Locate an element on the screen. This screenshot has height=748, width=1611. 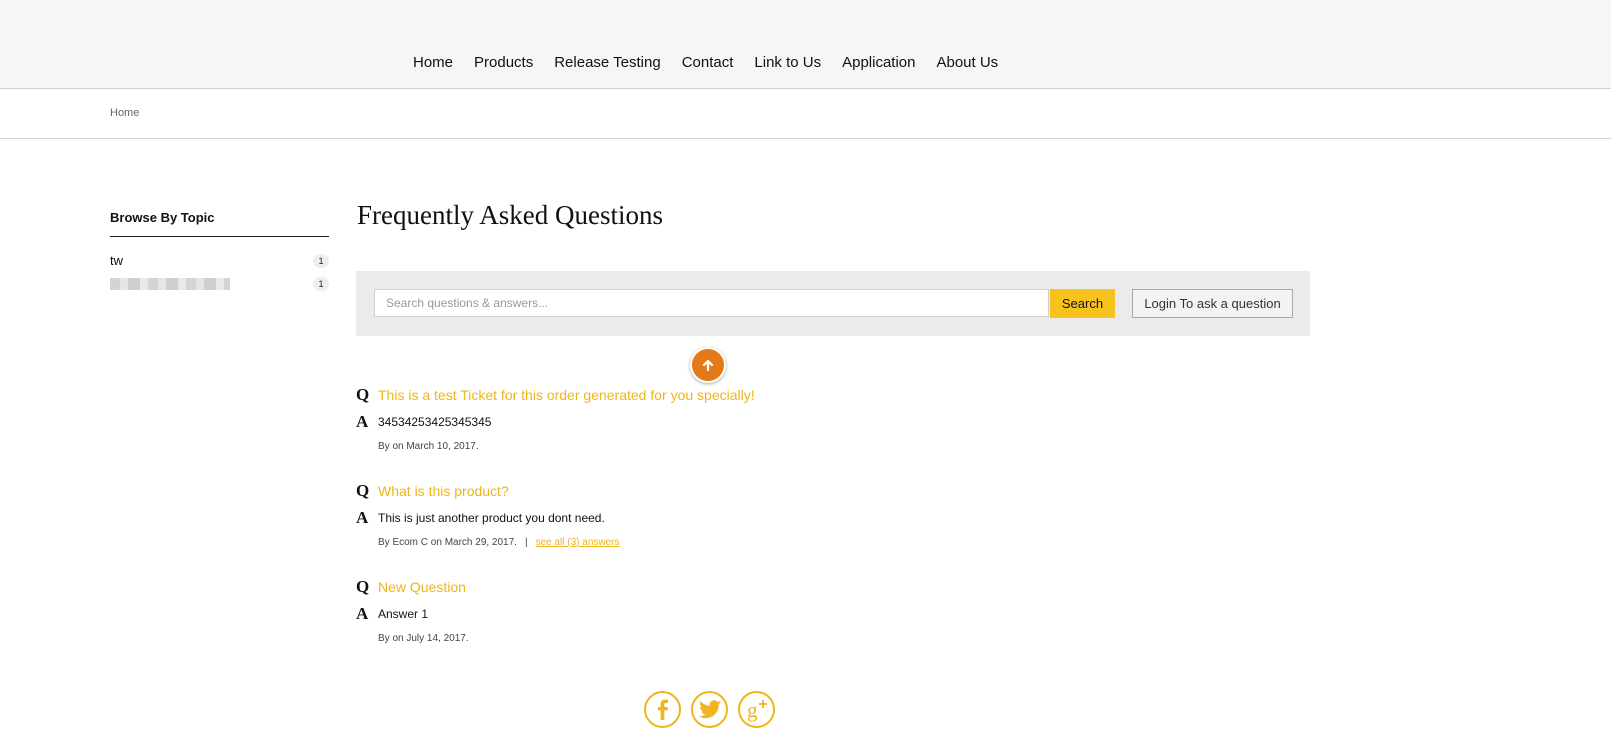
topic-label-redacted is located at coordinates (170, 283).